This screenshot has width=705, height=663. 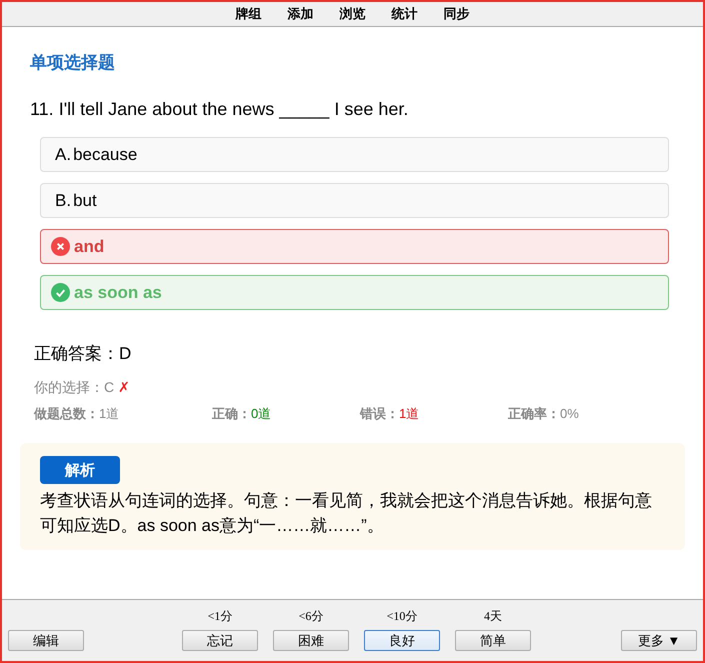 What do you see at coordinates (311, 616) in the screenshot?
I see `interval-label: <6分` at bounding box center [311, 616].